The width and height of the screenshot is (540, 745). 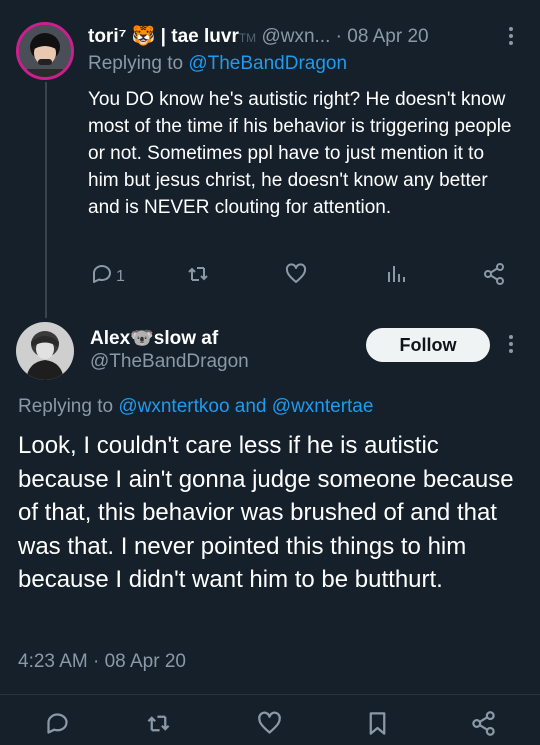 What do you see at coordinates (250, 406) in the screenshot?
I see `replying-and: and` at bounding box center [250, 406].